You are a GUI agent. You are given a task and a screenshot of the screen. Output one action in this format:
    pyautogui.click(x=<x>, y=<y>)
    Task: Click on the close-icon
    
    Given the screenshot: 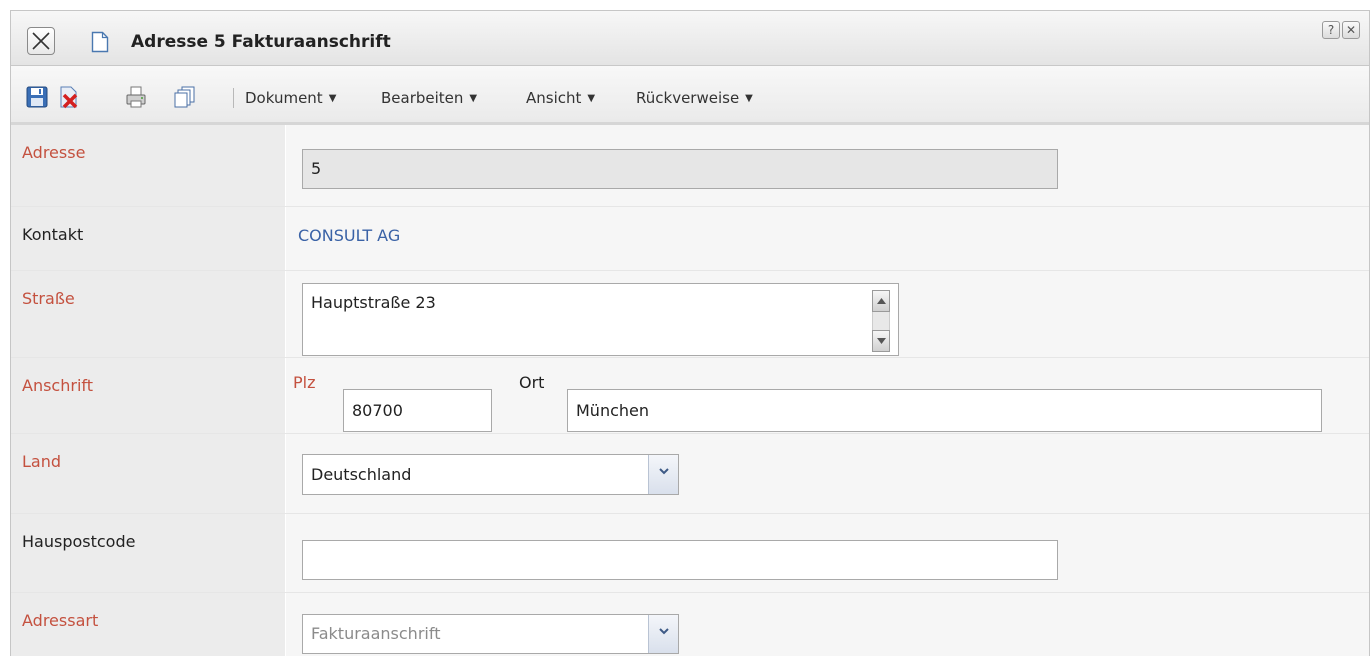 What is the action you would take?
    pyautogui.click(x=41, y=41)
    